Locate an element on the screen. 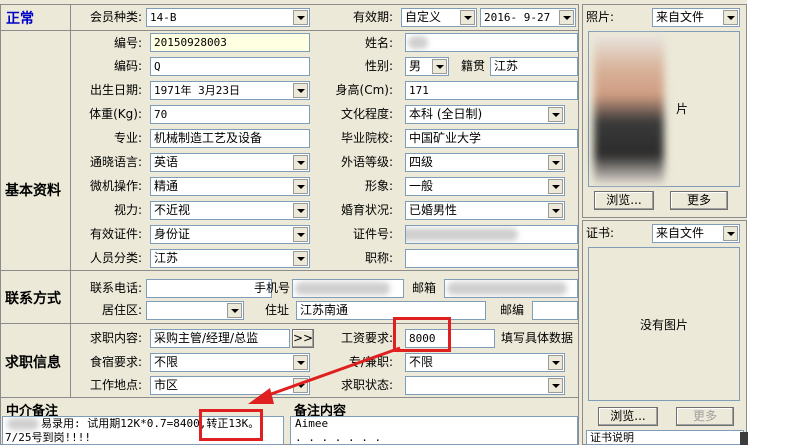 The width and height of the screenshot is (806, 445). photo-source-select: 来自文件 is located at coordinates (696, 17).